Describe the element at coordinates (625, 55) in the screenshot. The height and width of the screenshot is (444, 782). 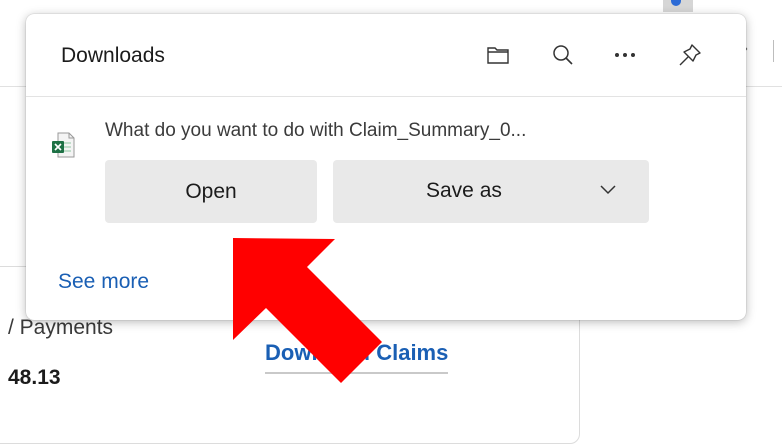
I see `more-options-icon` at that location.